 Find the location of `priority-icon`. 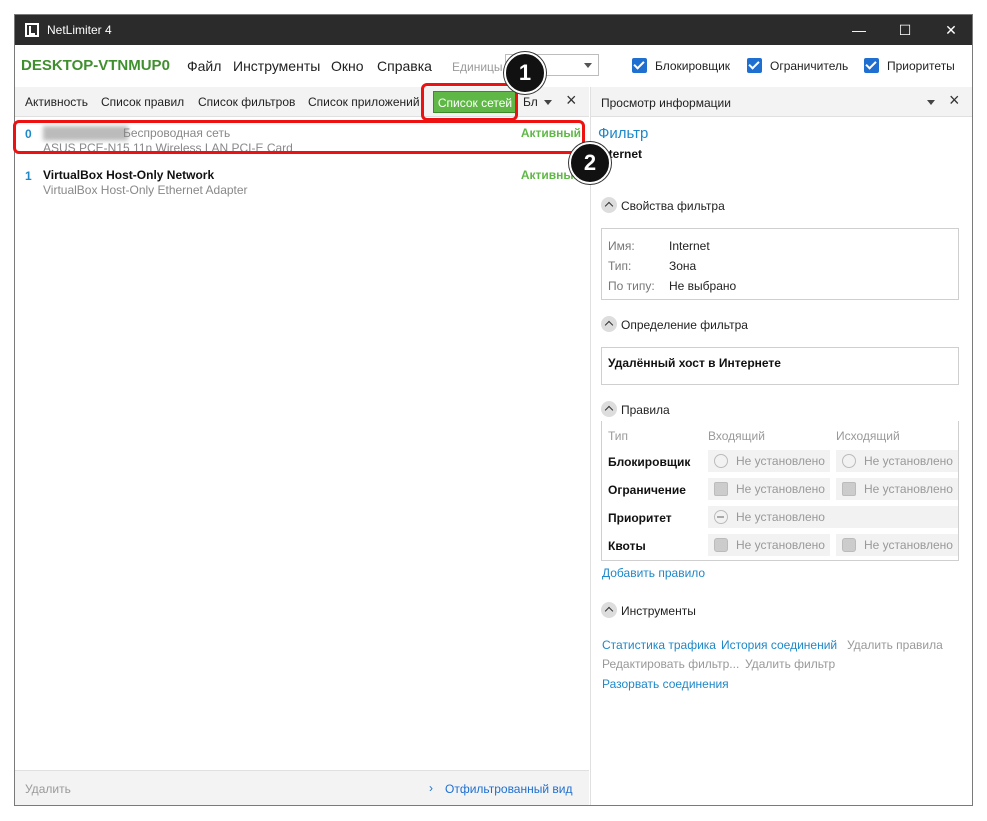

priority-icon is located at coordinates (721, 517).